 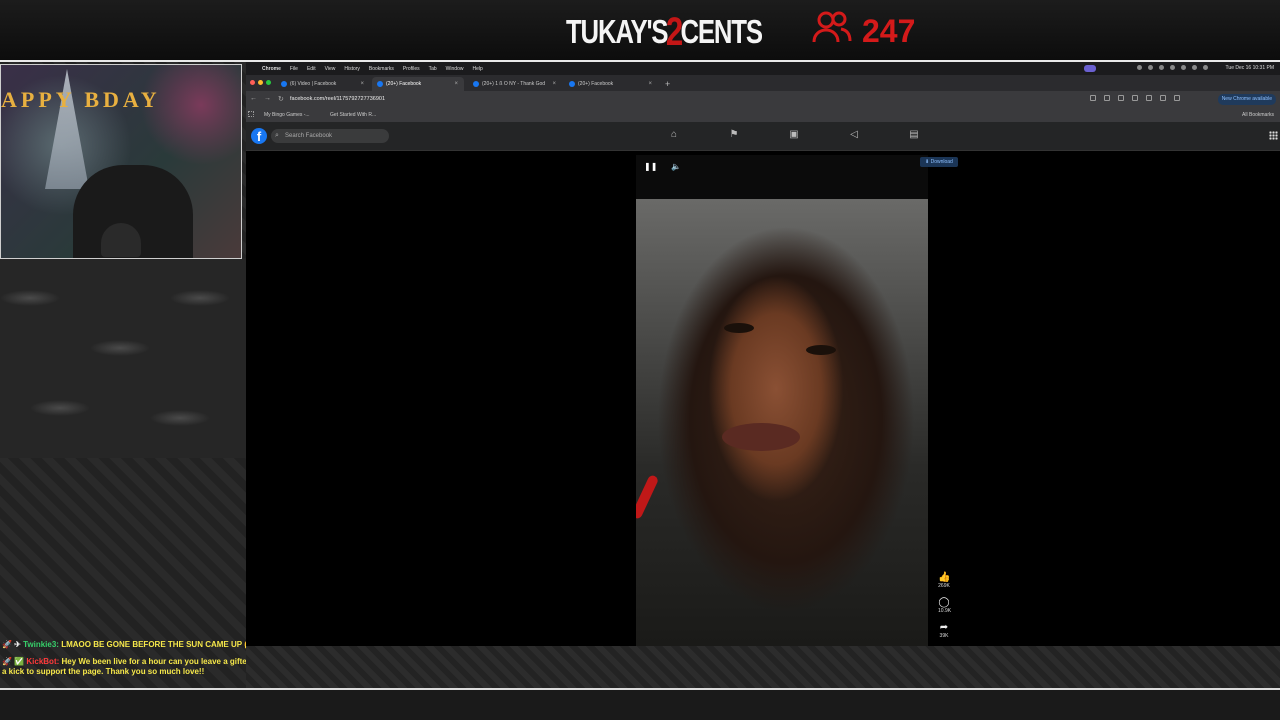 What do you see at coordinates (640, 705) in the screenshot?
I see `bottom-strip` at bounding box center [640, 705].